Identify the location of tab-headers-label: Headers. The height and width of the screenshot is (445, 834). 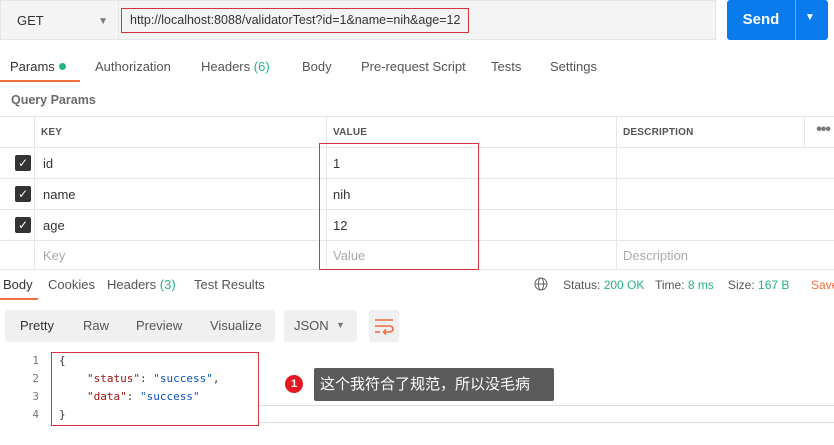
(226, 66).